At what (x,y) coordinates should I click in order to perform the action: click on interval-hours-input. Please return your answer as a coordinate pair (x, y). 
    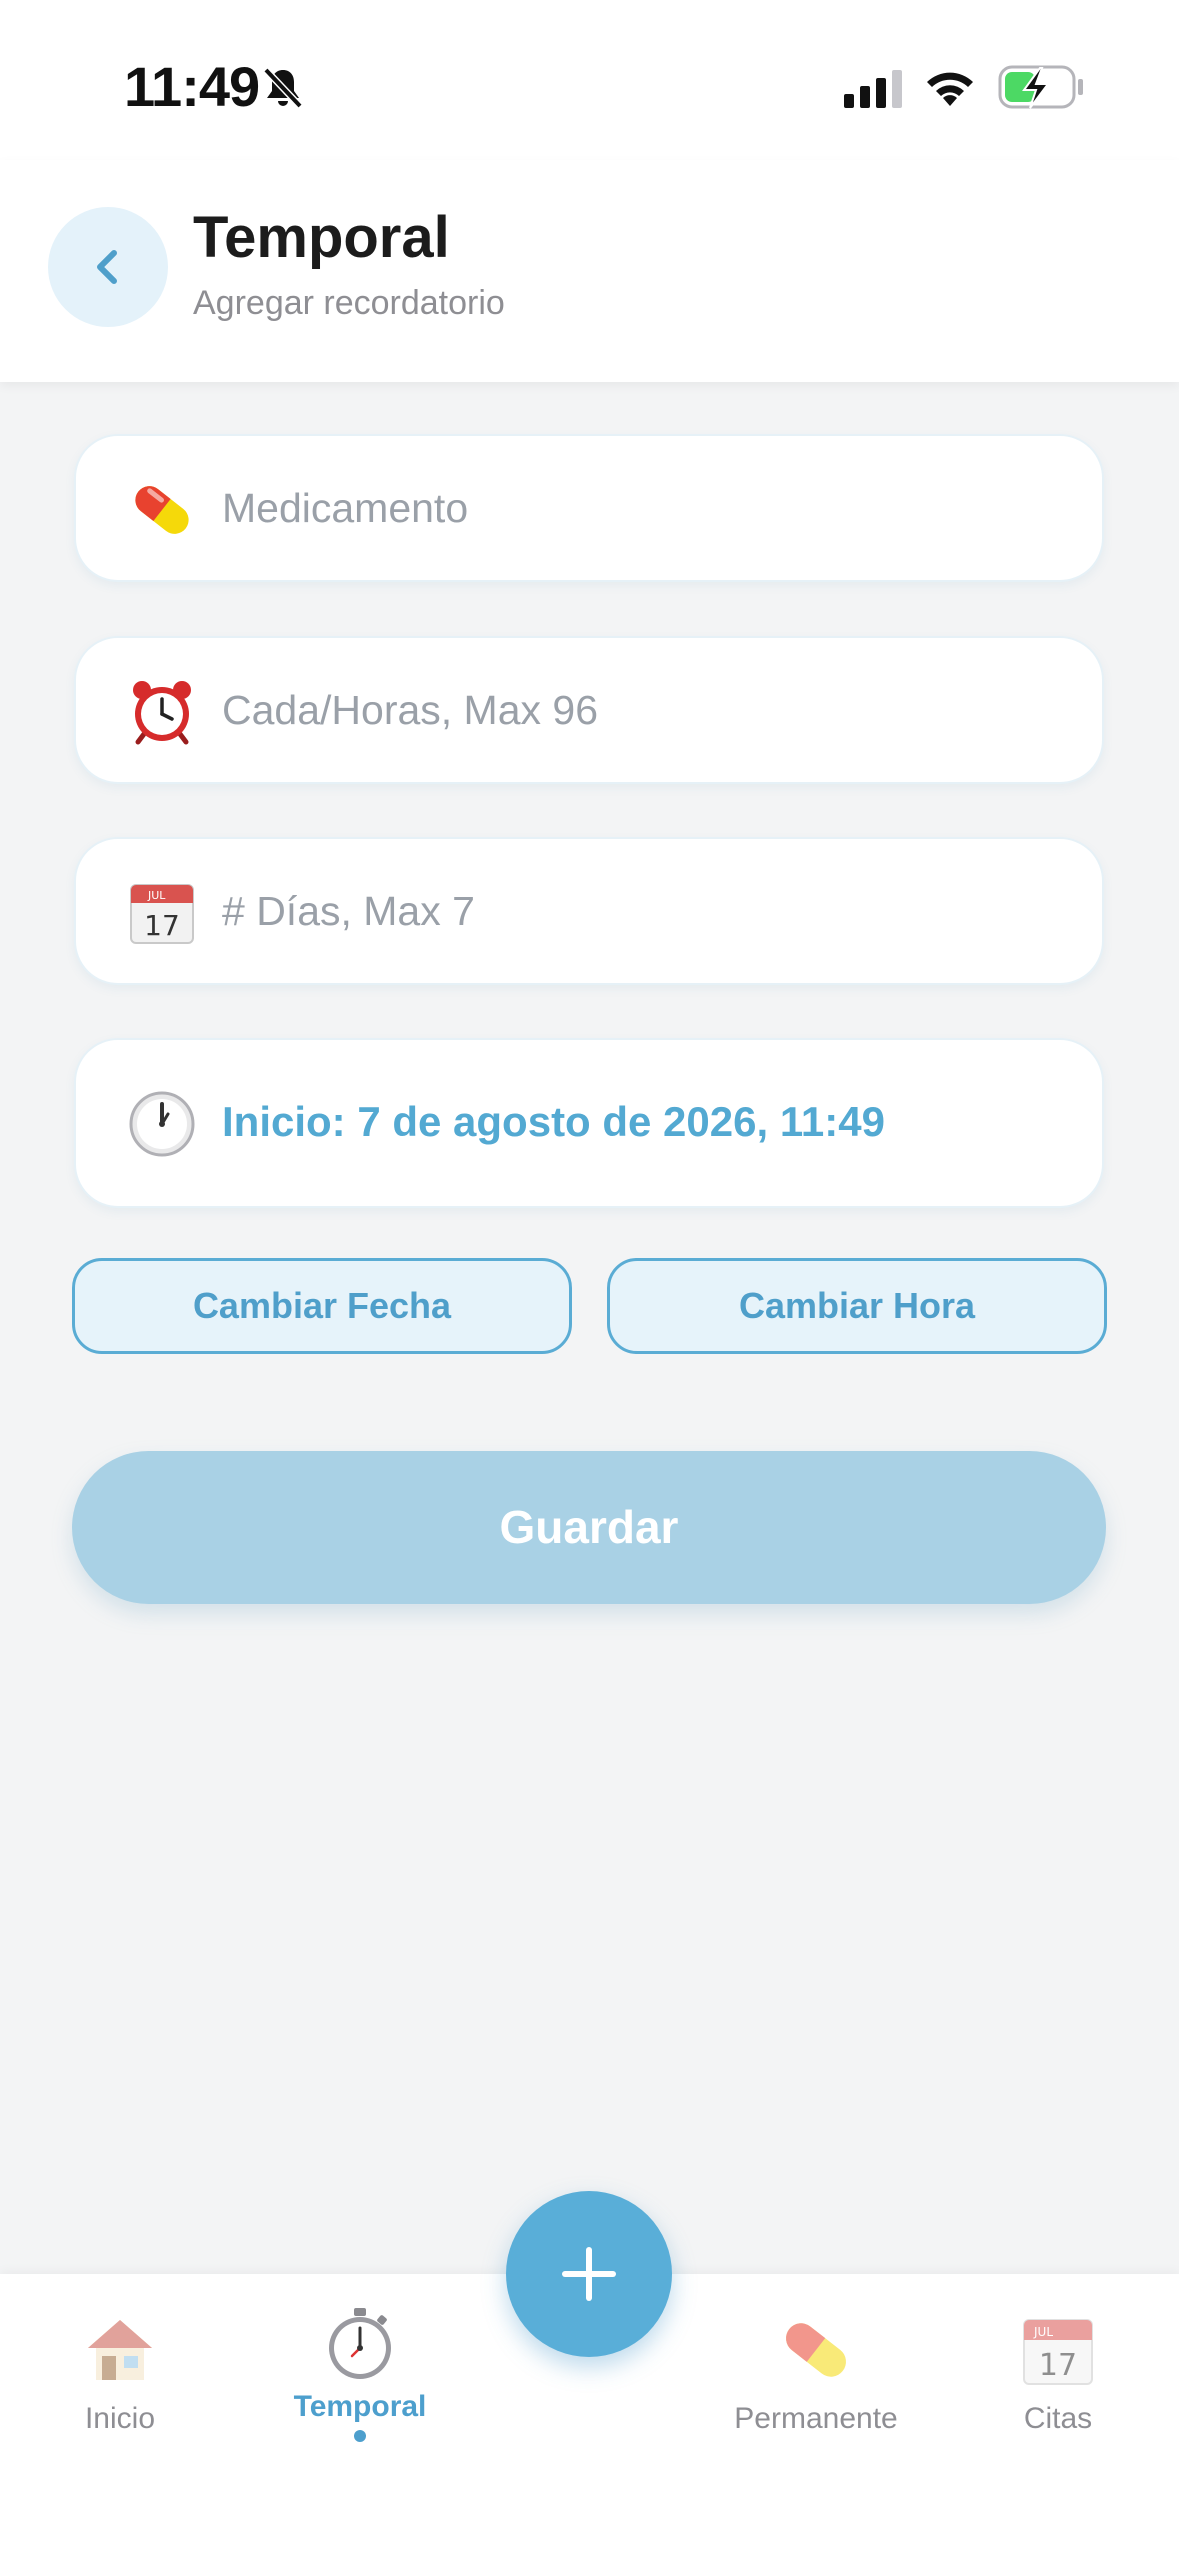
    Looking at the image, I should click on (642, 710).